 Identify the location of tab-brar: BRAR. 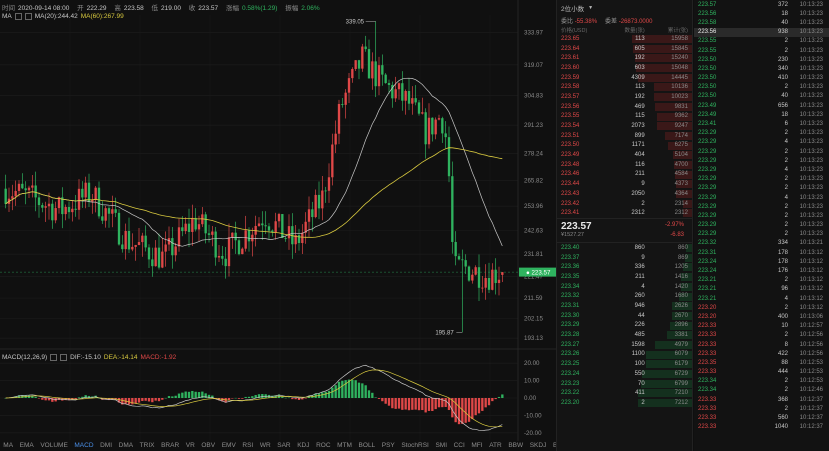
(170, 446).